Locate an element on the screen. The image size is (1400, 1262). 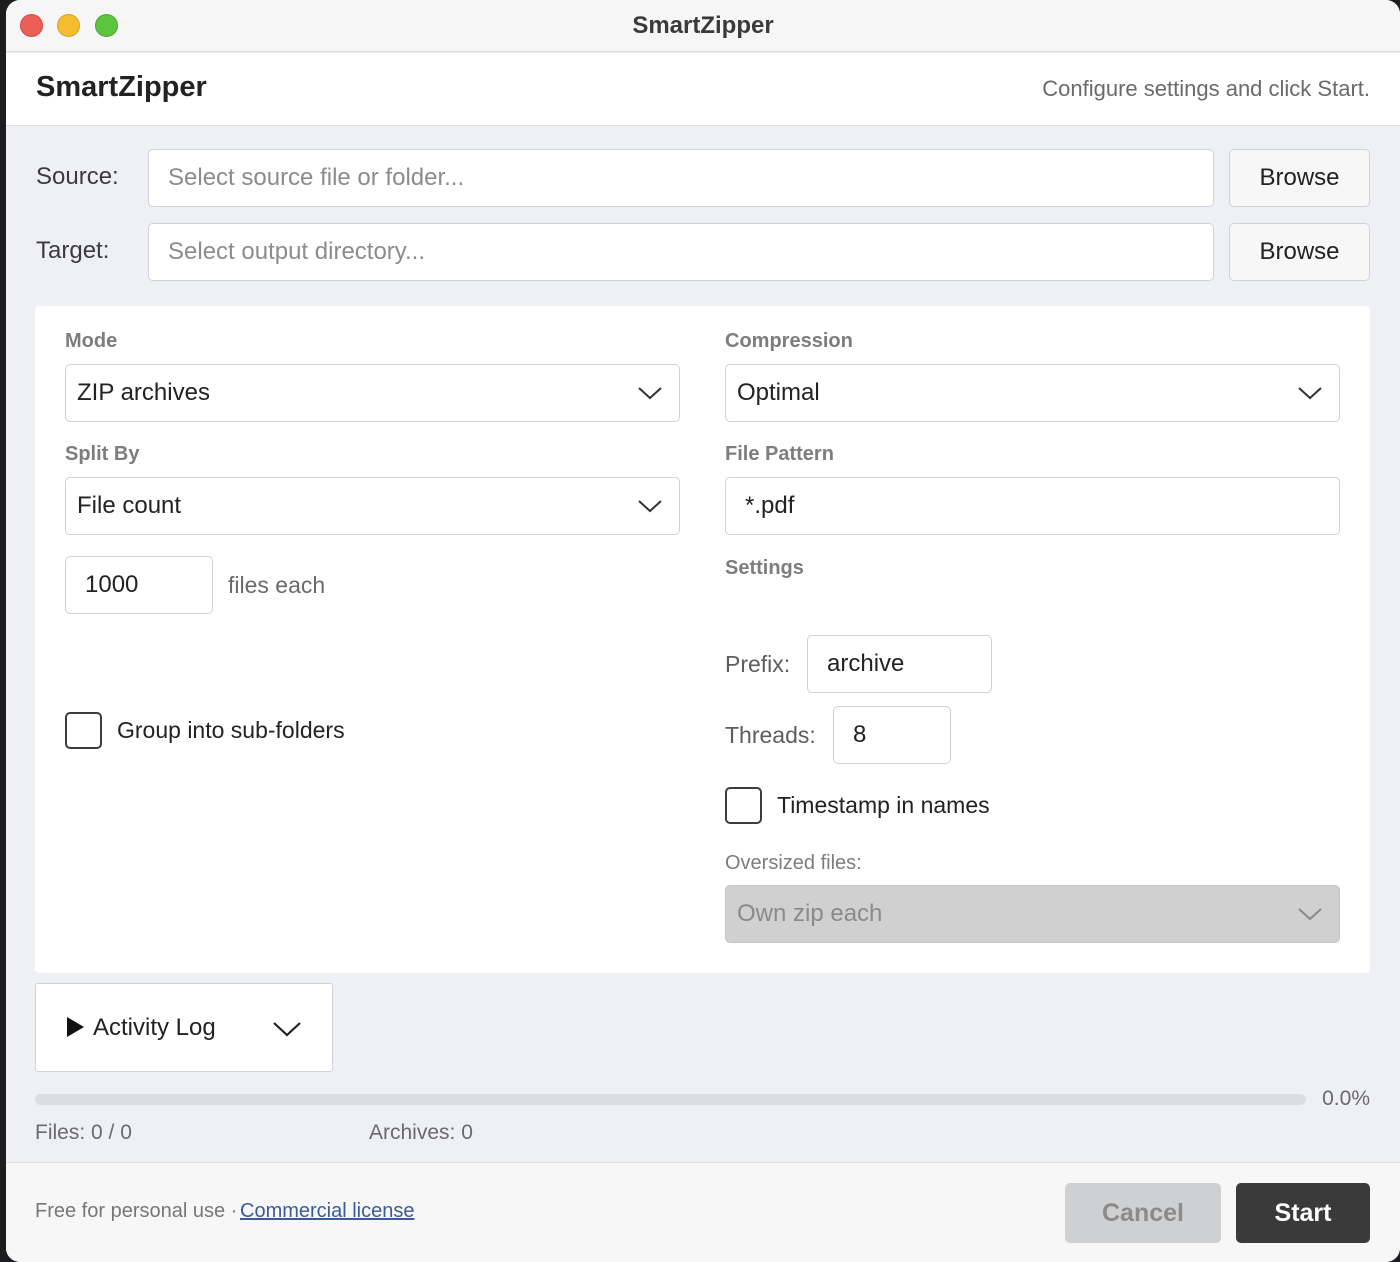
play-triangle-icon is located at coordinates (75, 1027).